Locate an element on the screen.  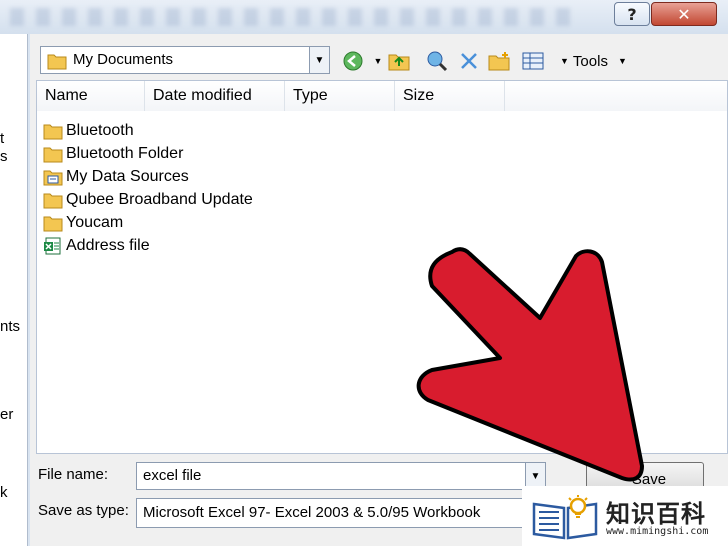
watermark-title: 知识百科 is located at coordinates (656, 514).